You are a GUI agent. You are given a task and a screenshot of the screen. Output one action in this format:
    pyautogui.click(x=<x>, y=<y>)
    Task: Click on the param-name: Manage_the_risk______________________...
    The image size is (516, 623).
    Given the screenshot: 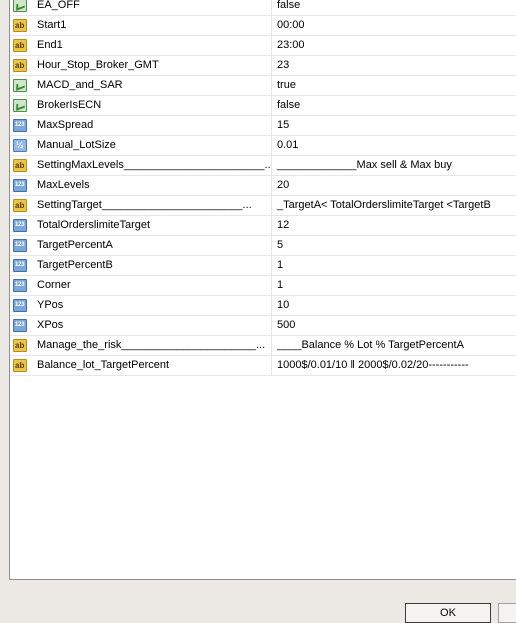 What is the action you would take?
    pyautogui.click(x=151, y=345)
    